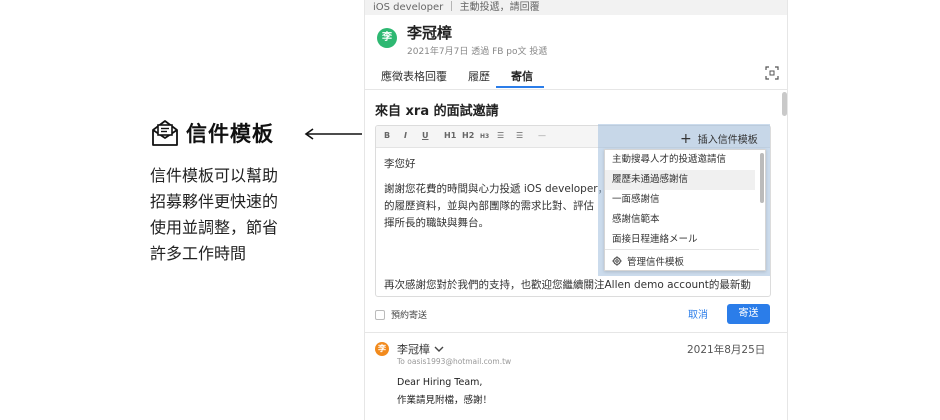  Describe the element at coordinates (230, 134) in the screenshot. I see `promo-title-text: 信件模板` at that location.